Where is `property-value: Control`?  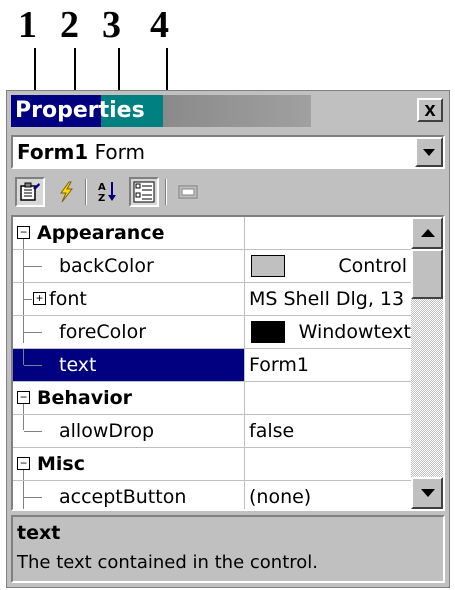
property-value: Control is located at coordinates (372, 266).